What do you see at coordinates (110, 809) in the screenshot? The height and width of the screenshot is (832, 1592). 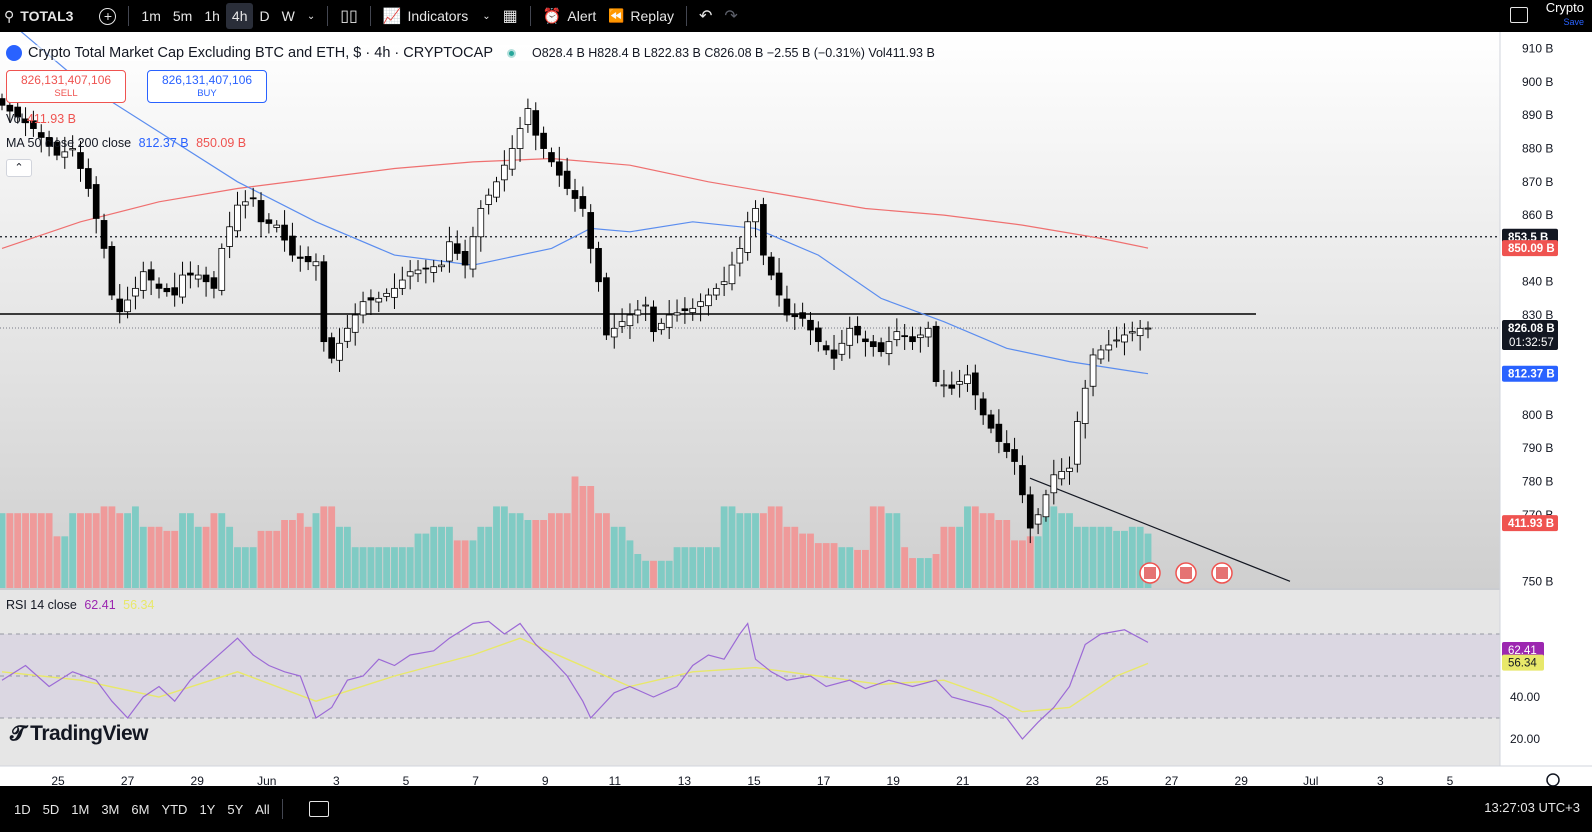 I see `range-3m: 3M` at bounding box center [110, 809].